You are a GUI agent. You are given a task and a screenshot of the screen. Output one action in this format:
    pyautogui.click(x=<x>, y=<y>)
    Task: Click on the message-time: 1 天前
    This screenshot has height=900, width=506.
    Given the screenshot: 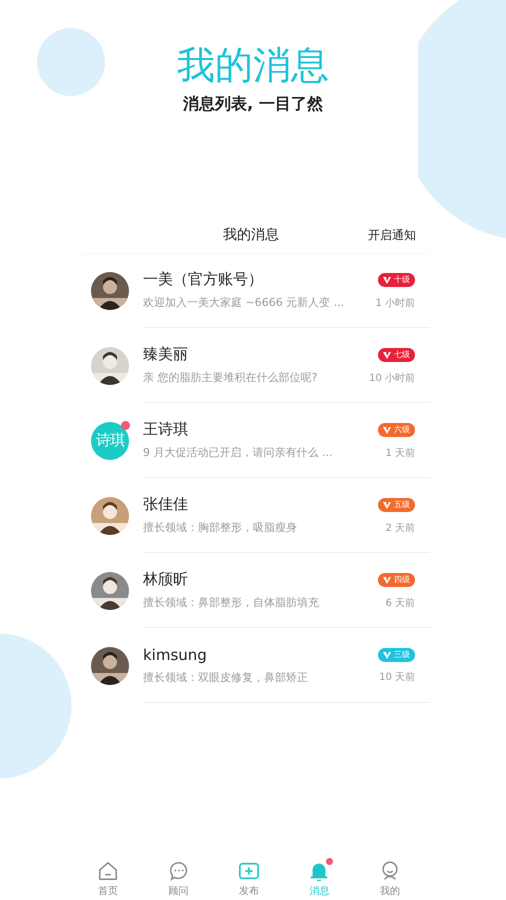 What is the action you would take?
    pyautogui.click(x=400, y=453)
    